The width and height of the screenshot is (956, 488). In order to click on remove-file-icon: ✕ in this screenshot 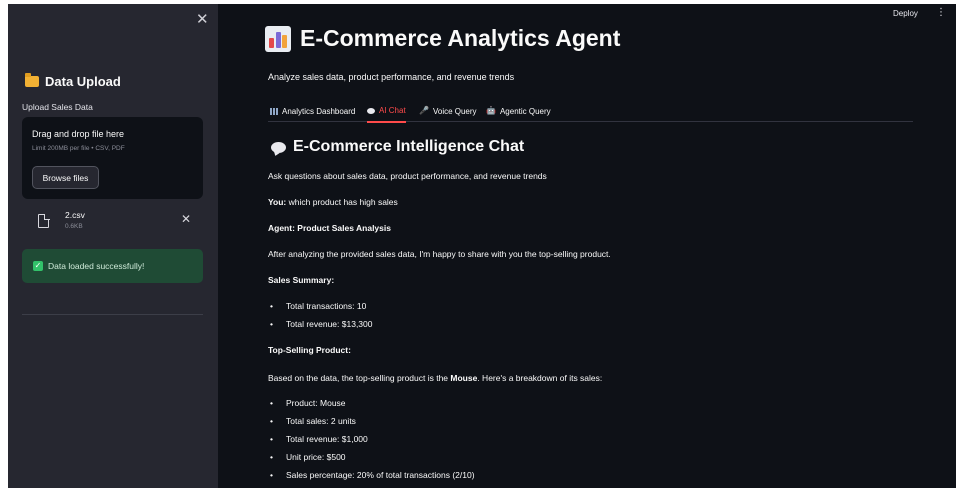, I will do `click(186, 219)`.